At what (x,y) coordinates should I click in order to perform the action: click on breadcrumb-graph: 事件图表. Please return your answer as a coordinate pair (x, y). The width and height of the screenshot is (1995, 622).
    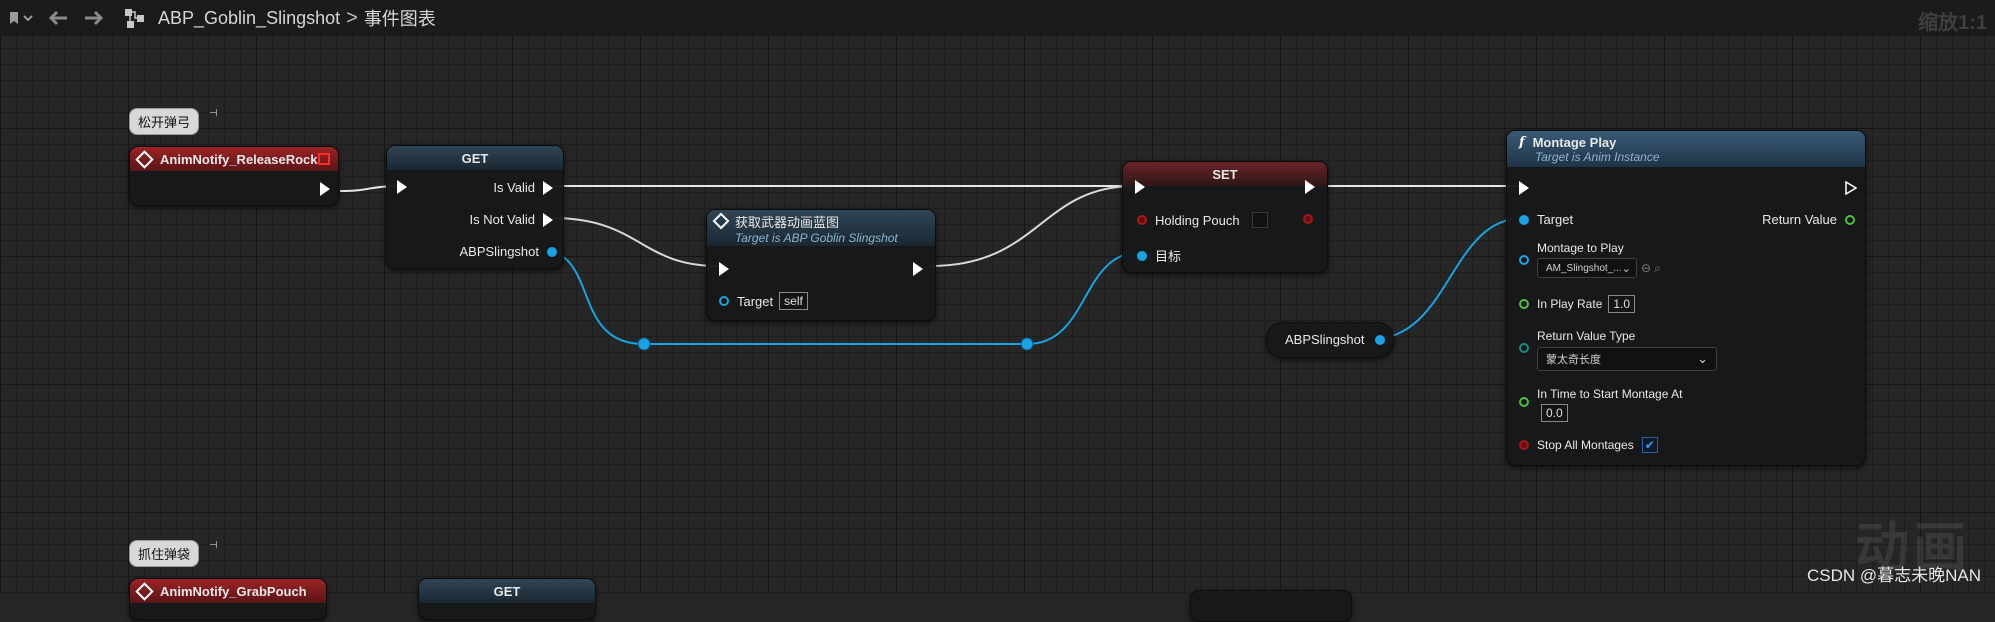
    Looking at the image, I should click on (400, 18).